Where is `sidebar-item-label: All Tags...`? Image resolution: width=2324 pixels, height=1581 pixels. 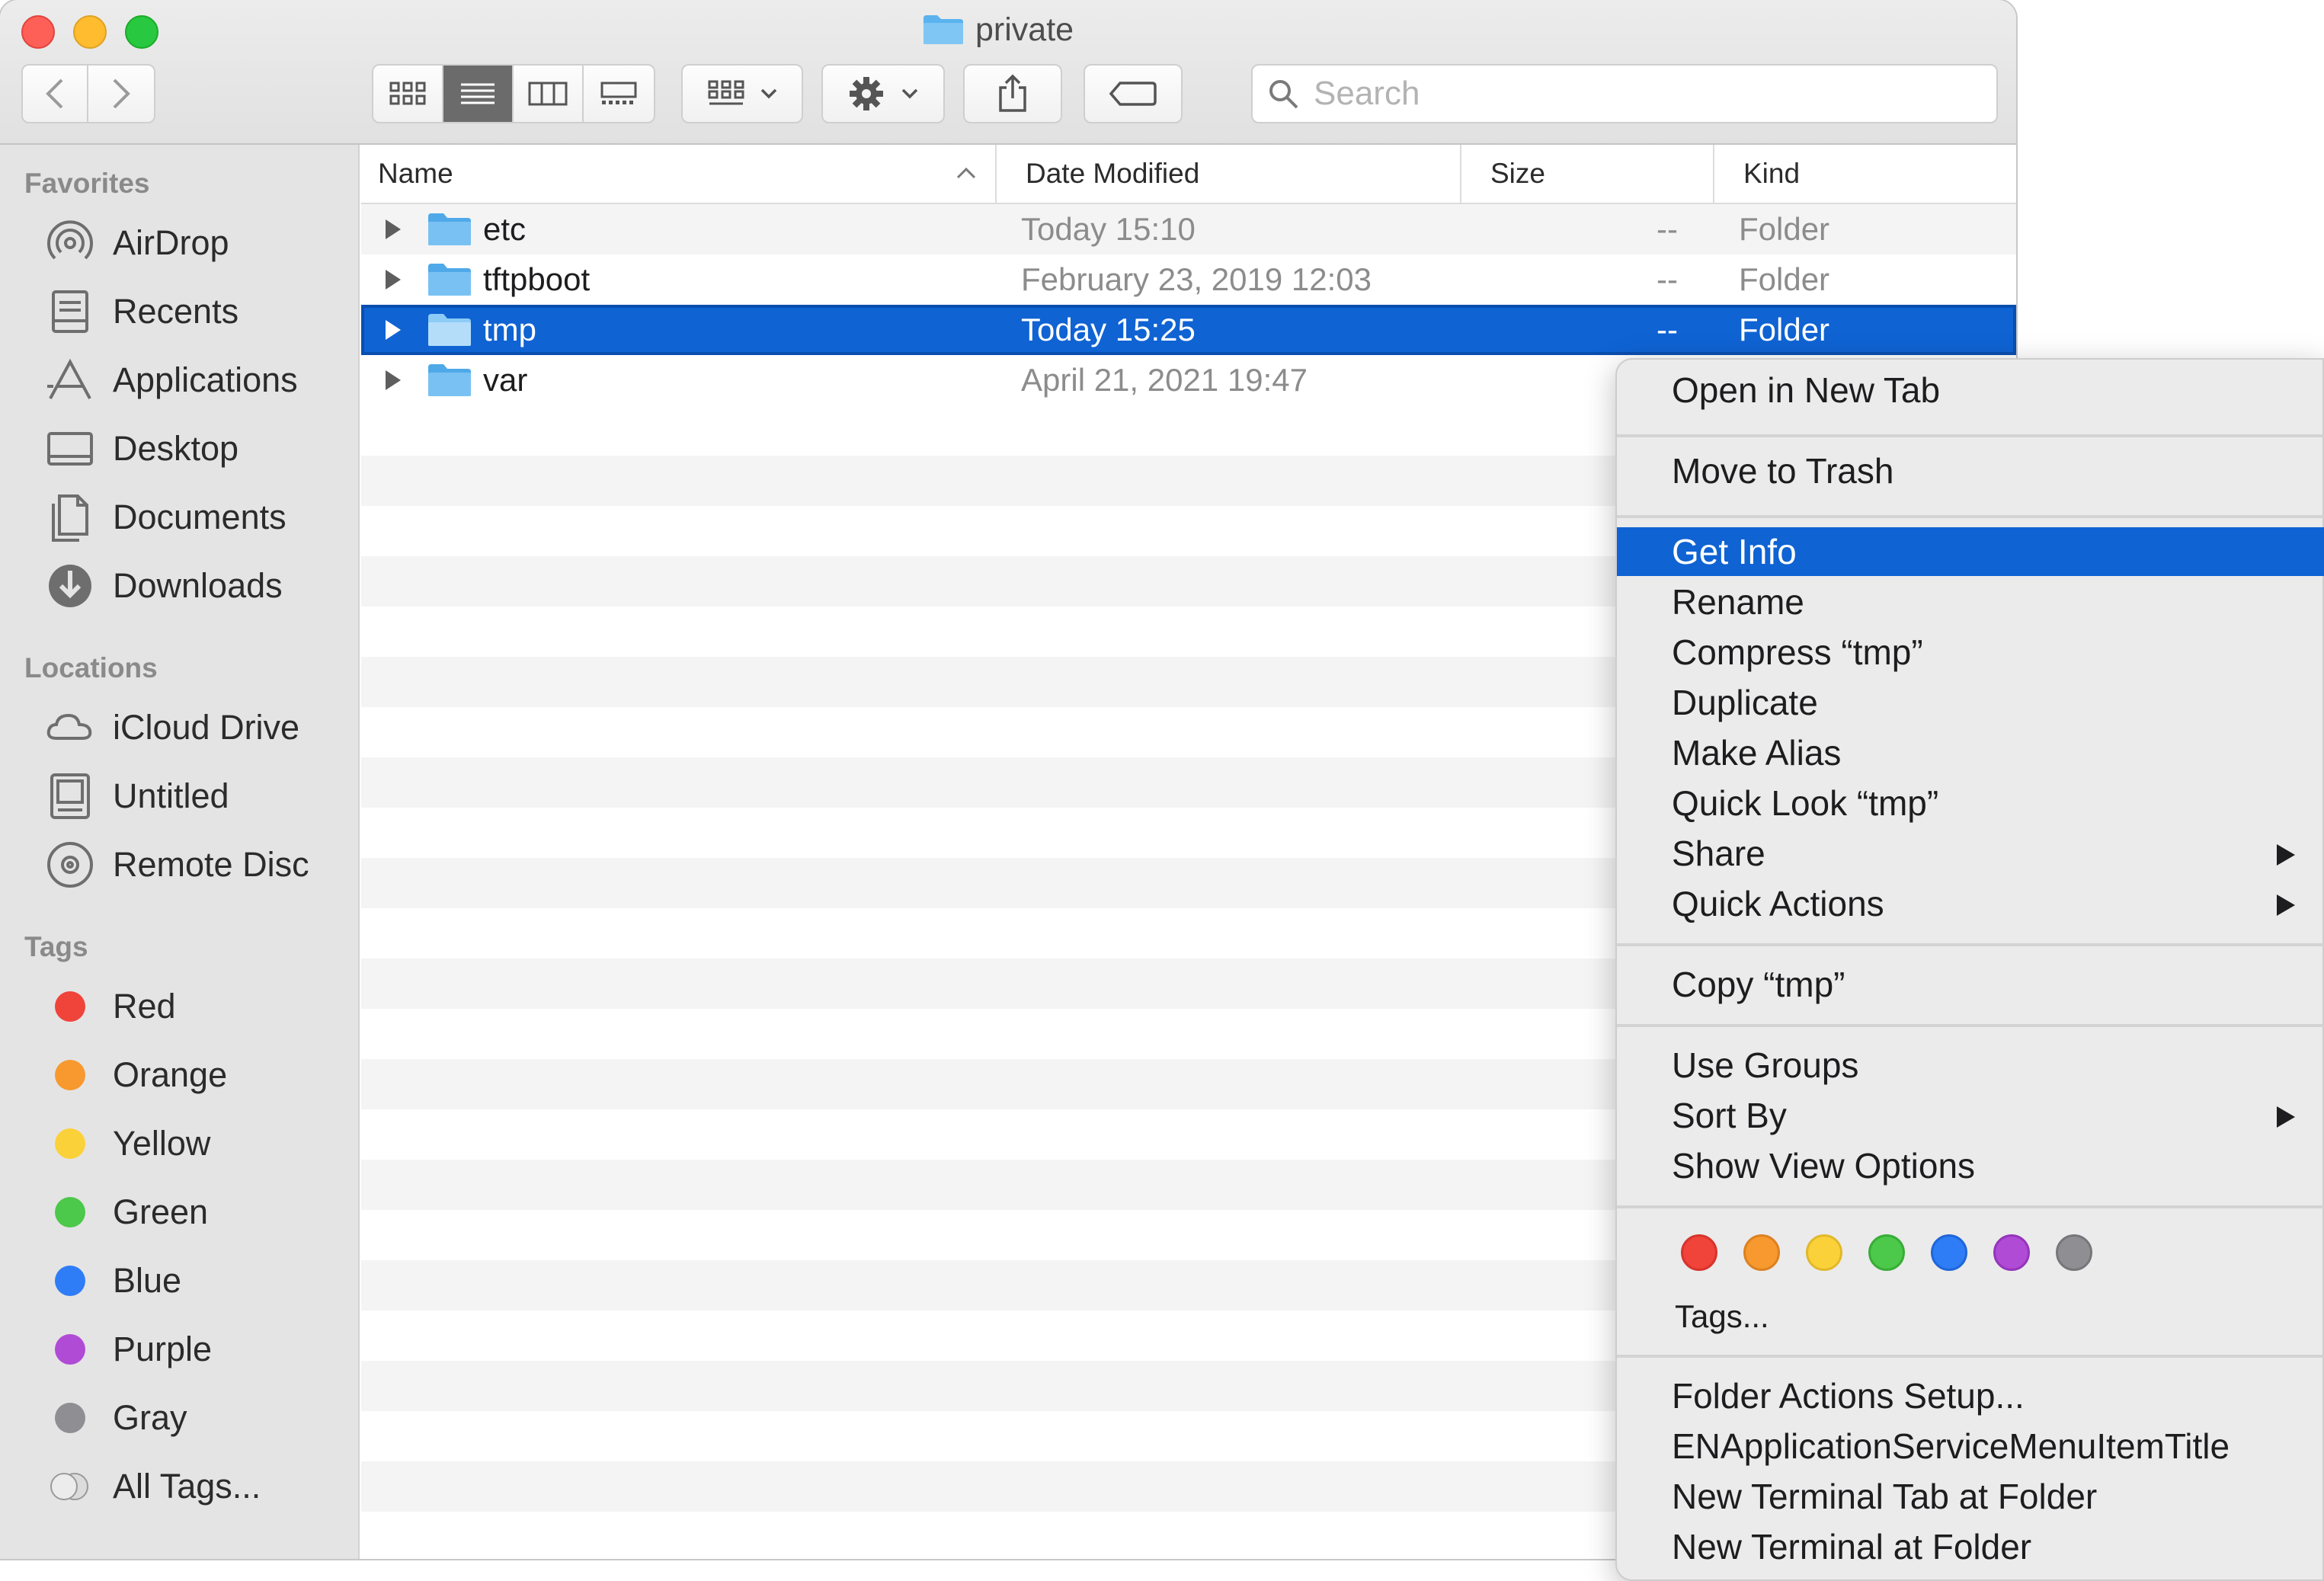 sidebar-item-label: All Tags... is located at coordinates (187, 1486).